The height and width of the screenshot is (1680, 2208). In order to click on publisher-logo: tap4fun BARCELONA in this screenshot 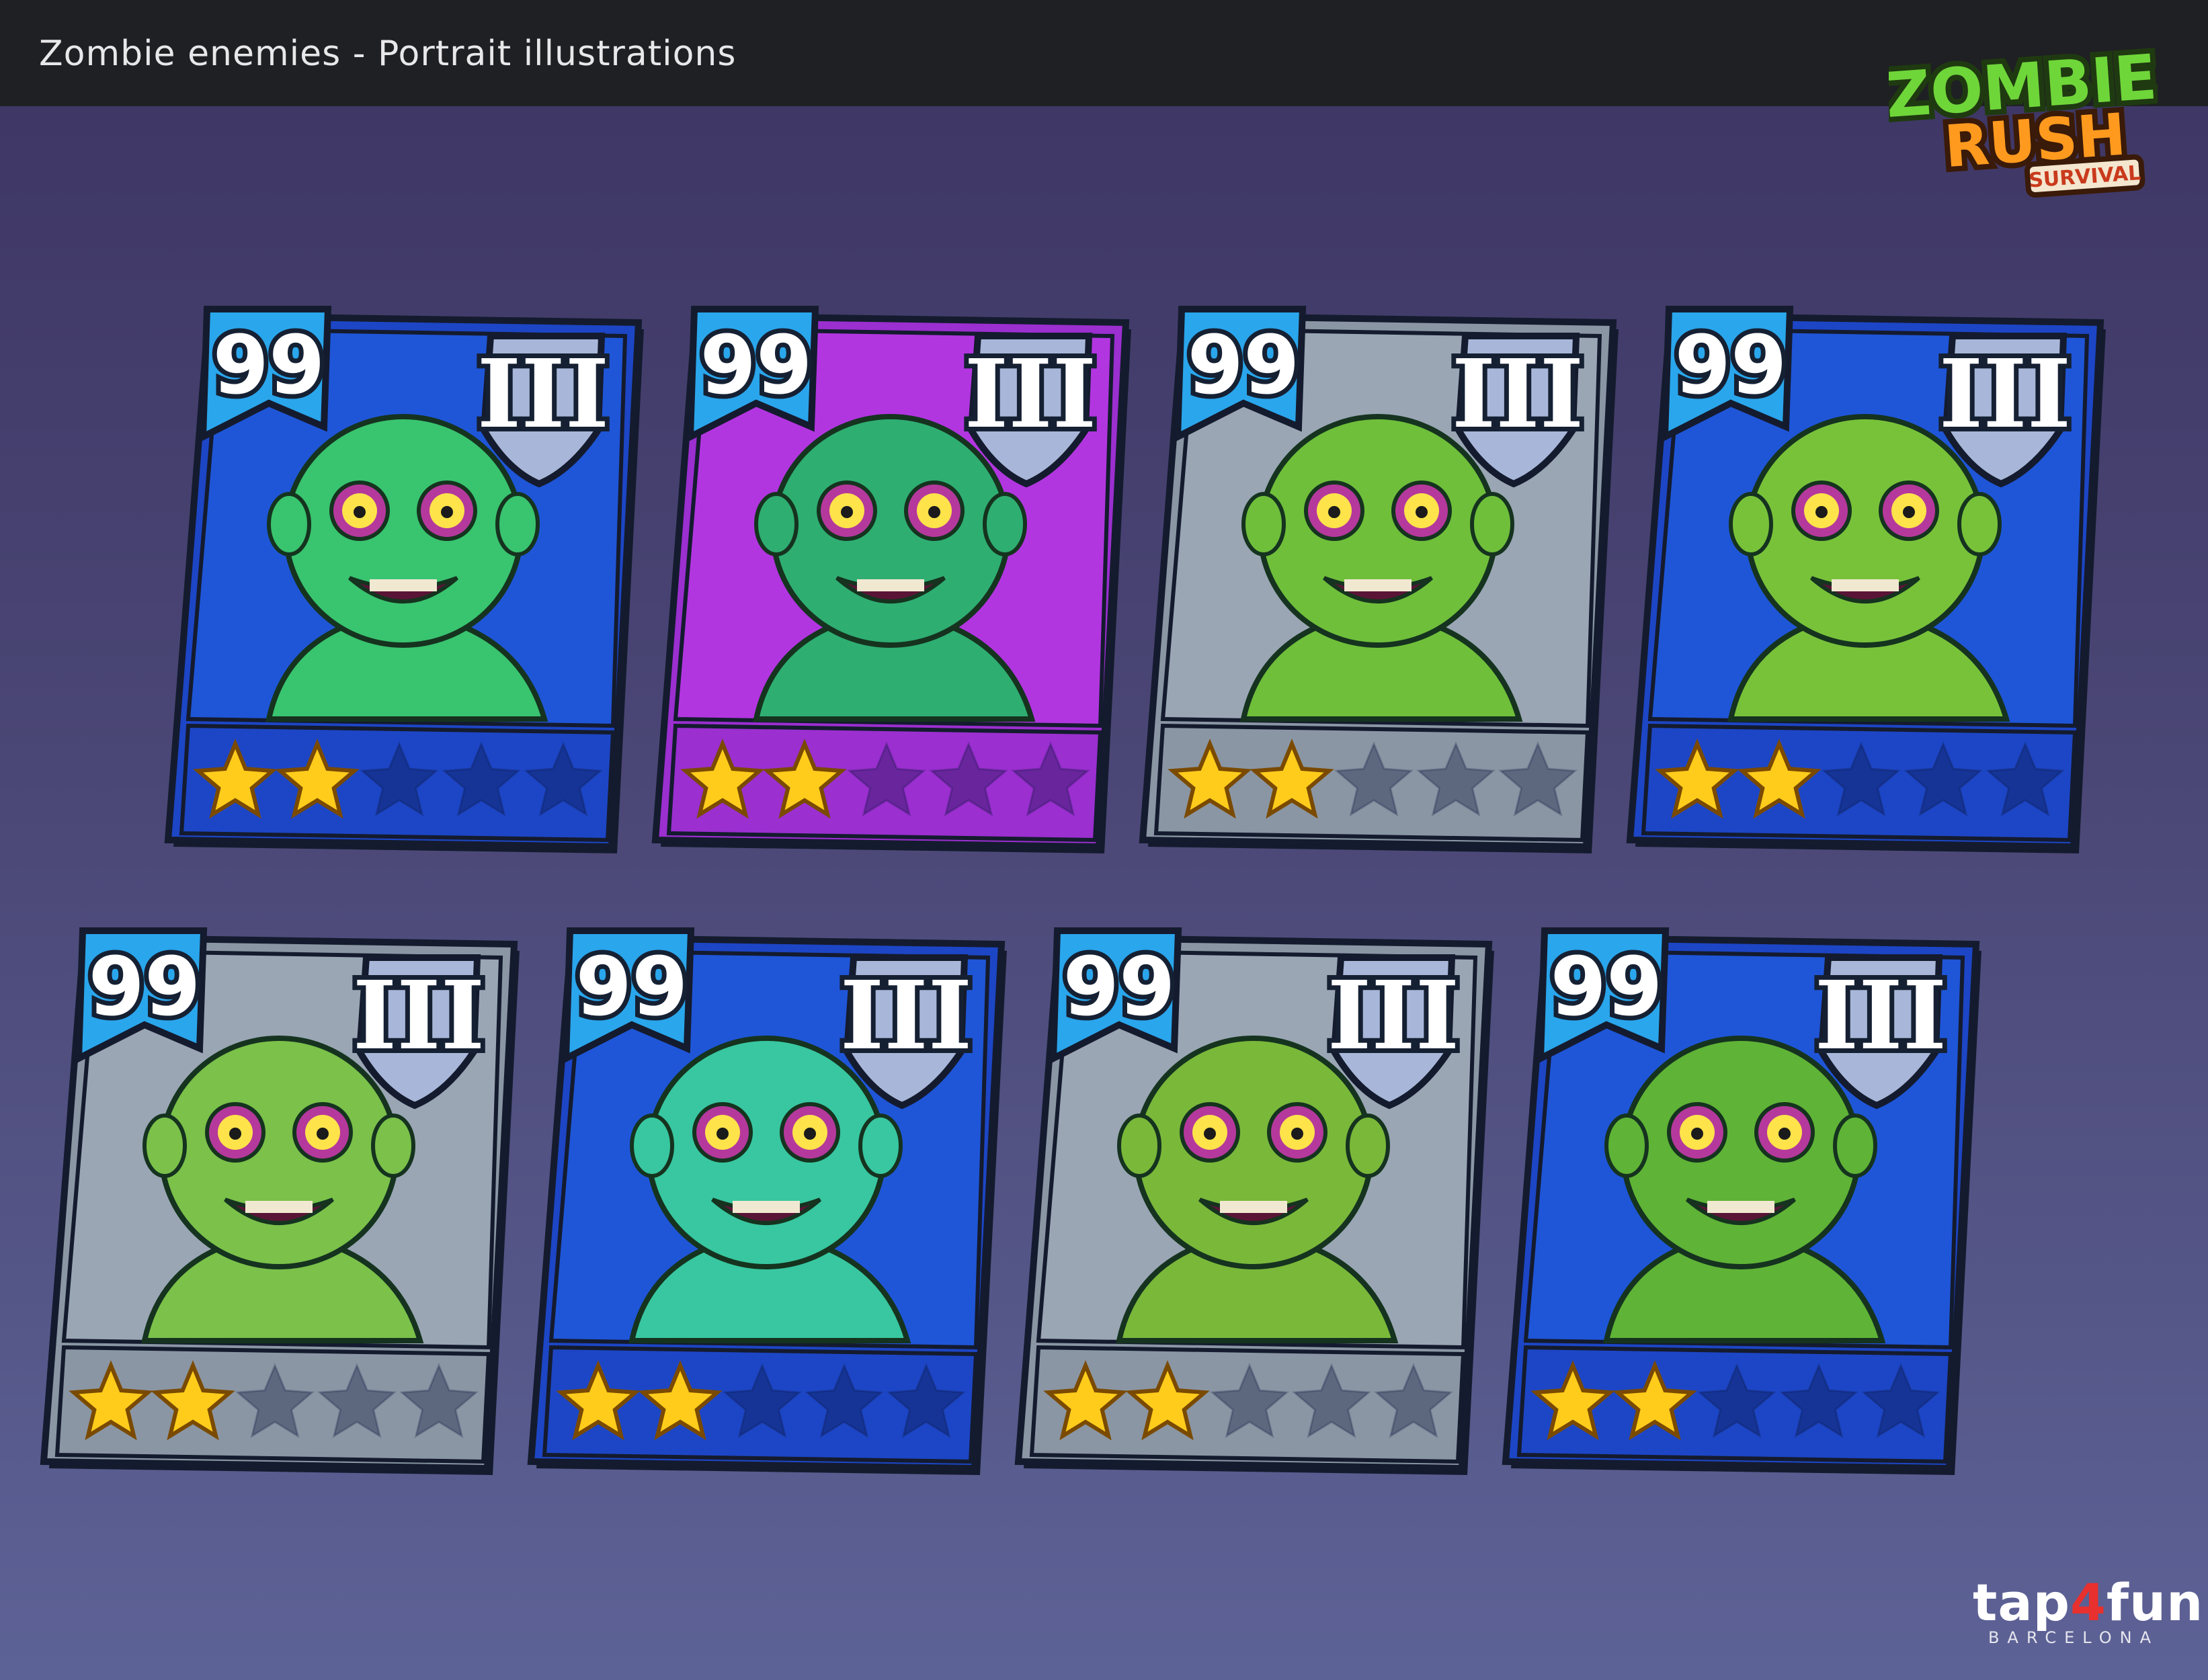, I will do `click(2088, 1610)`.